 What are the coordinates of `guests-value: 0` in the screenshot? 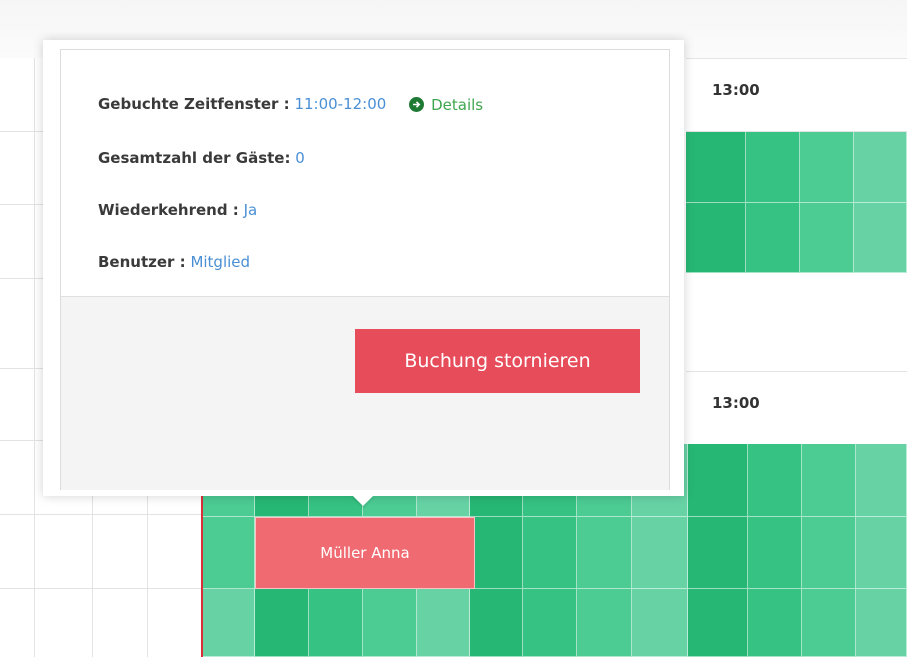 It's located at (300, 158).